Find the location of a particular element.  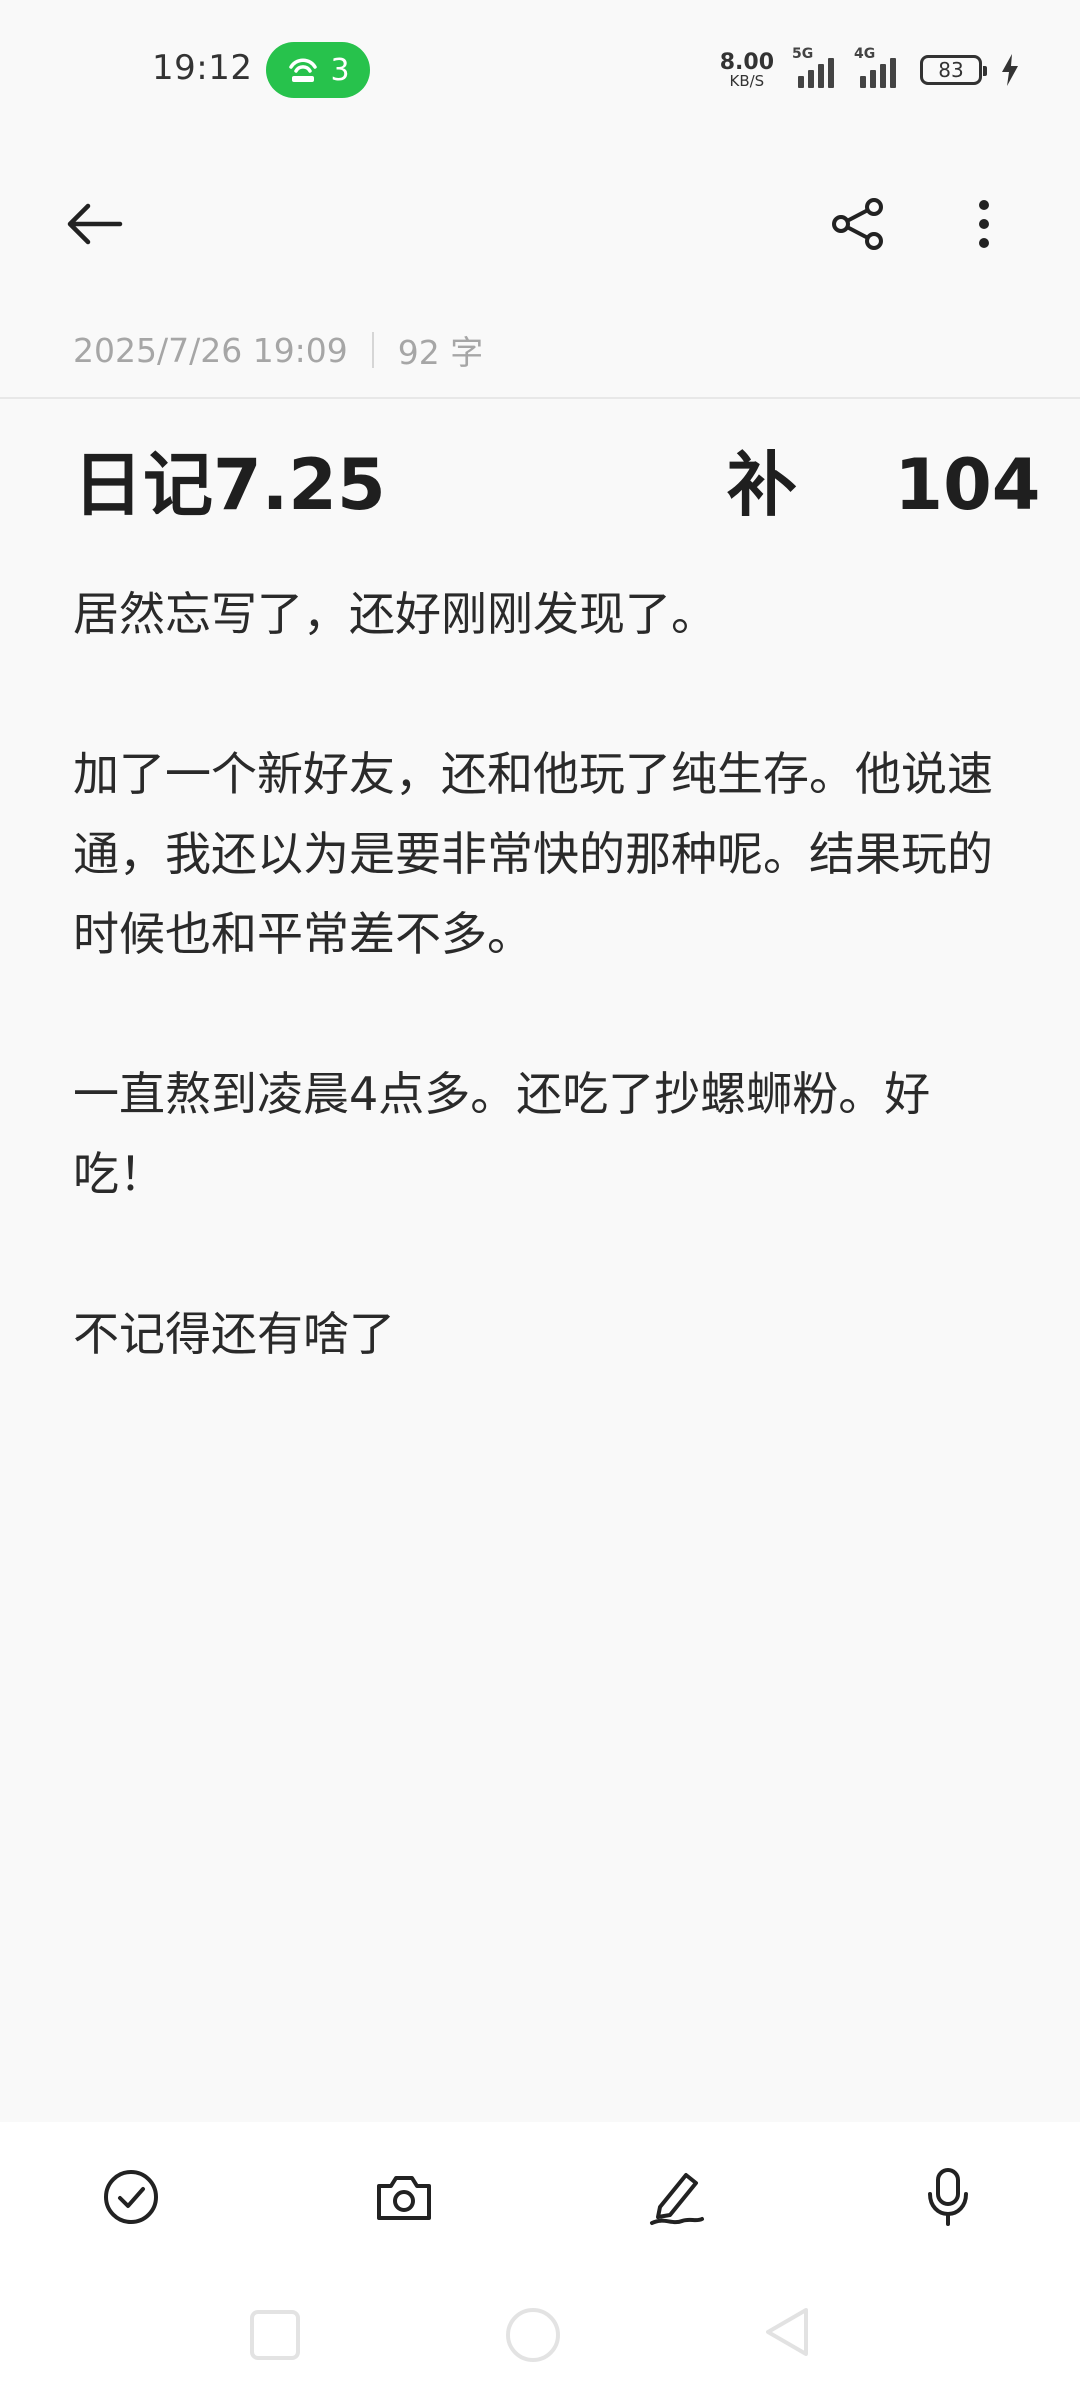

note-datetime: 2025/7/26 19:09 is located at coordinates (210, 350).